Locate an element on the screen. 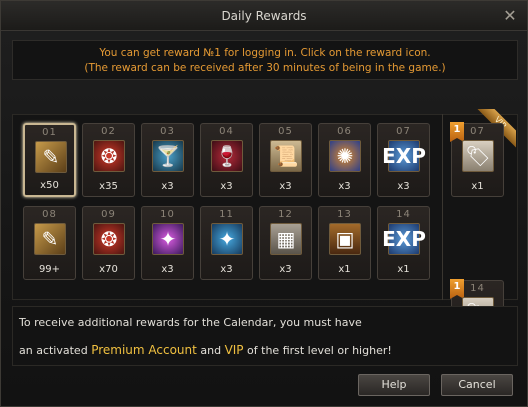 Image resolution: width=528 pixels, height=407 pixels. purple-orb-icon: ✦ is located at coordinates (168, 239).